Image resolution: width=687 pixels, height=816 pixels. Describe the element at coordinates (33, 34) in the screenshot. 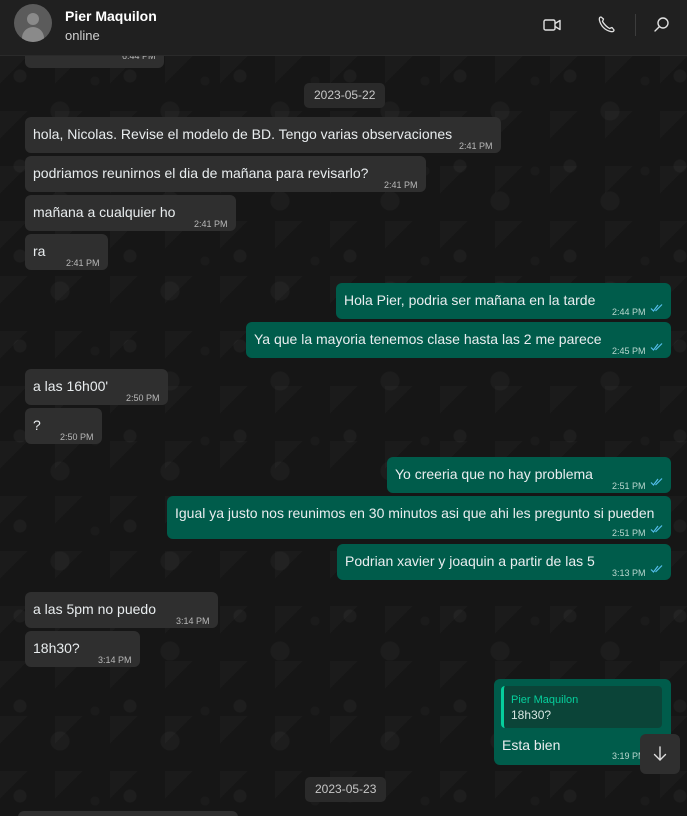

I see `avatar-body-shape` at that location.